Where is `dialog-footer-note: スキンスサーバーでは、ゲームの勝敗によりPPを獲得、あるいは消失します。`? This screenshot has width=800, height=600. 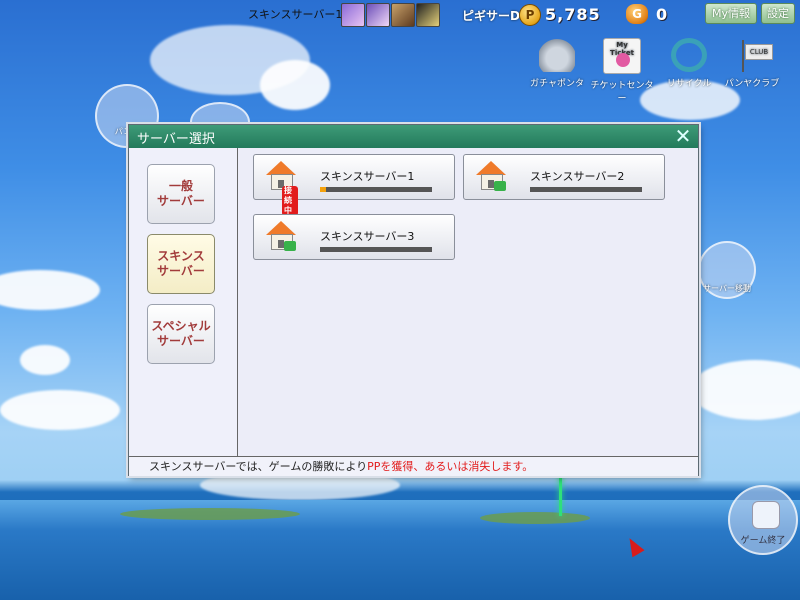
dialog-footer-note: スキンスサーバーでは、ゲームの勝敗によりPPを獲得、あるいは消失します。 is located at coordinates (413, 466).